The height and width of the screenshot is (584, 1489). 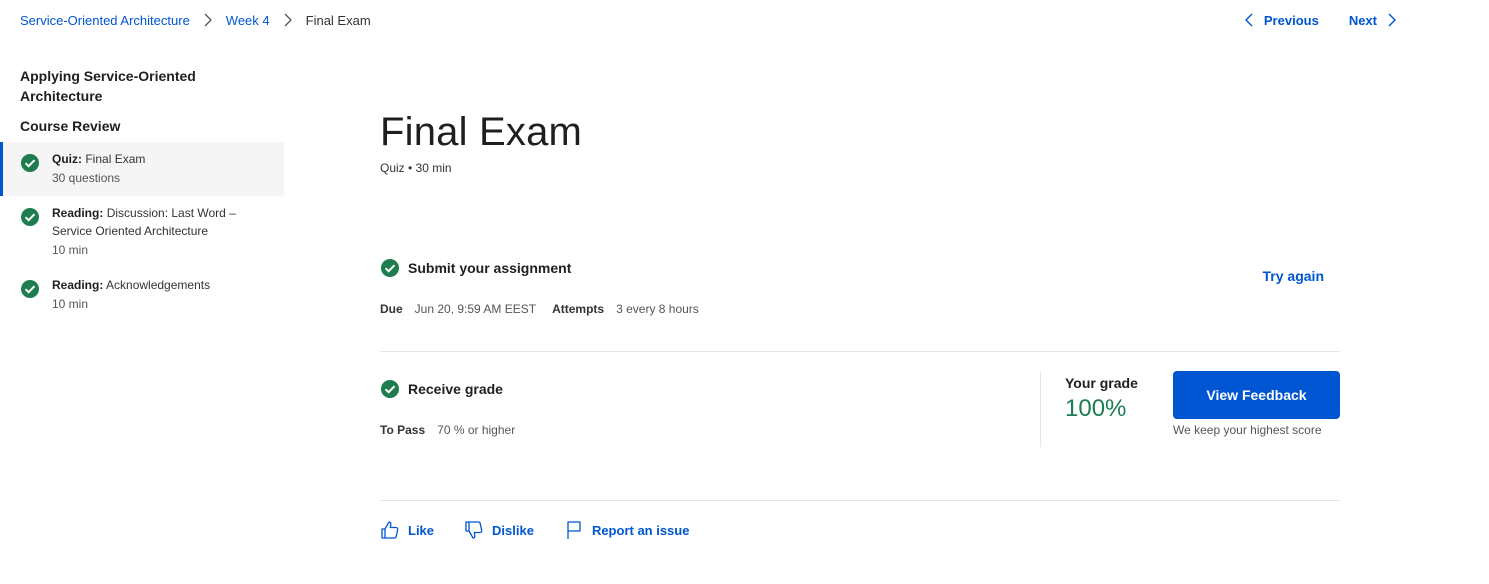 I want to click on grade-heading: Receive grade, so click(x=455, y=389).